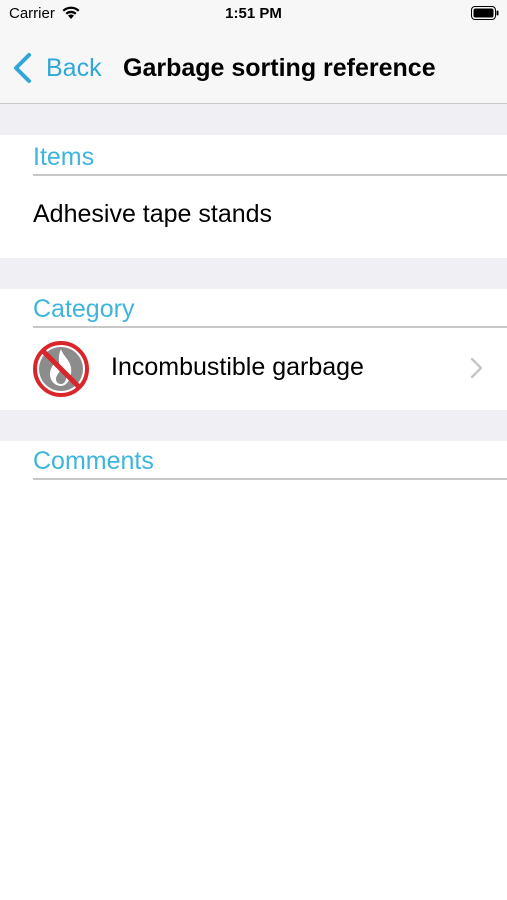 This screenshot has height=900, width=507. Describe the element at coordinates (476, 368) in the screenshot. I see `chevron-right-icon` at that location.